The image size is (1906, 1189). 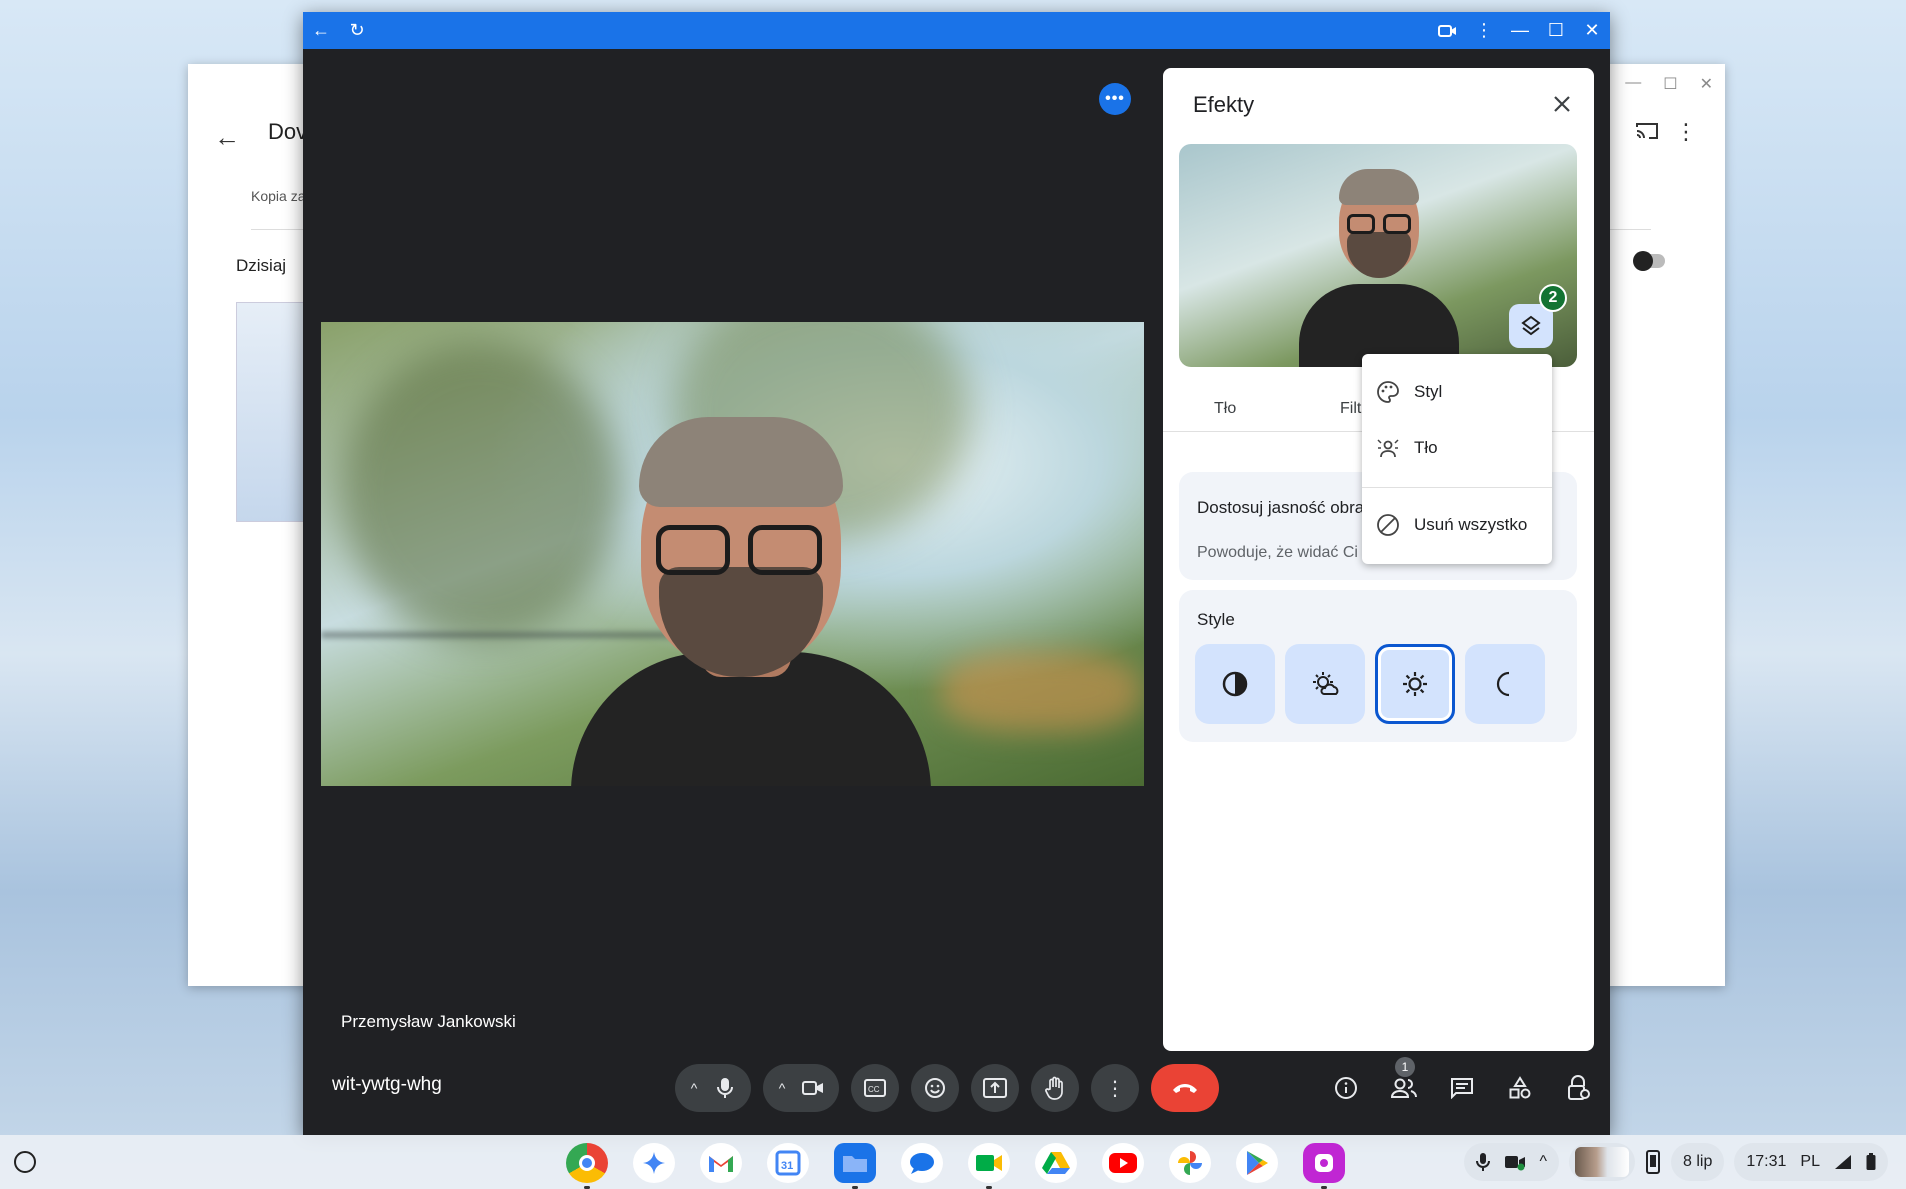 I want to click on toggle-switch, so click(x=1649, y=261).